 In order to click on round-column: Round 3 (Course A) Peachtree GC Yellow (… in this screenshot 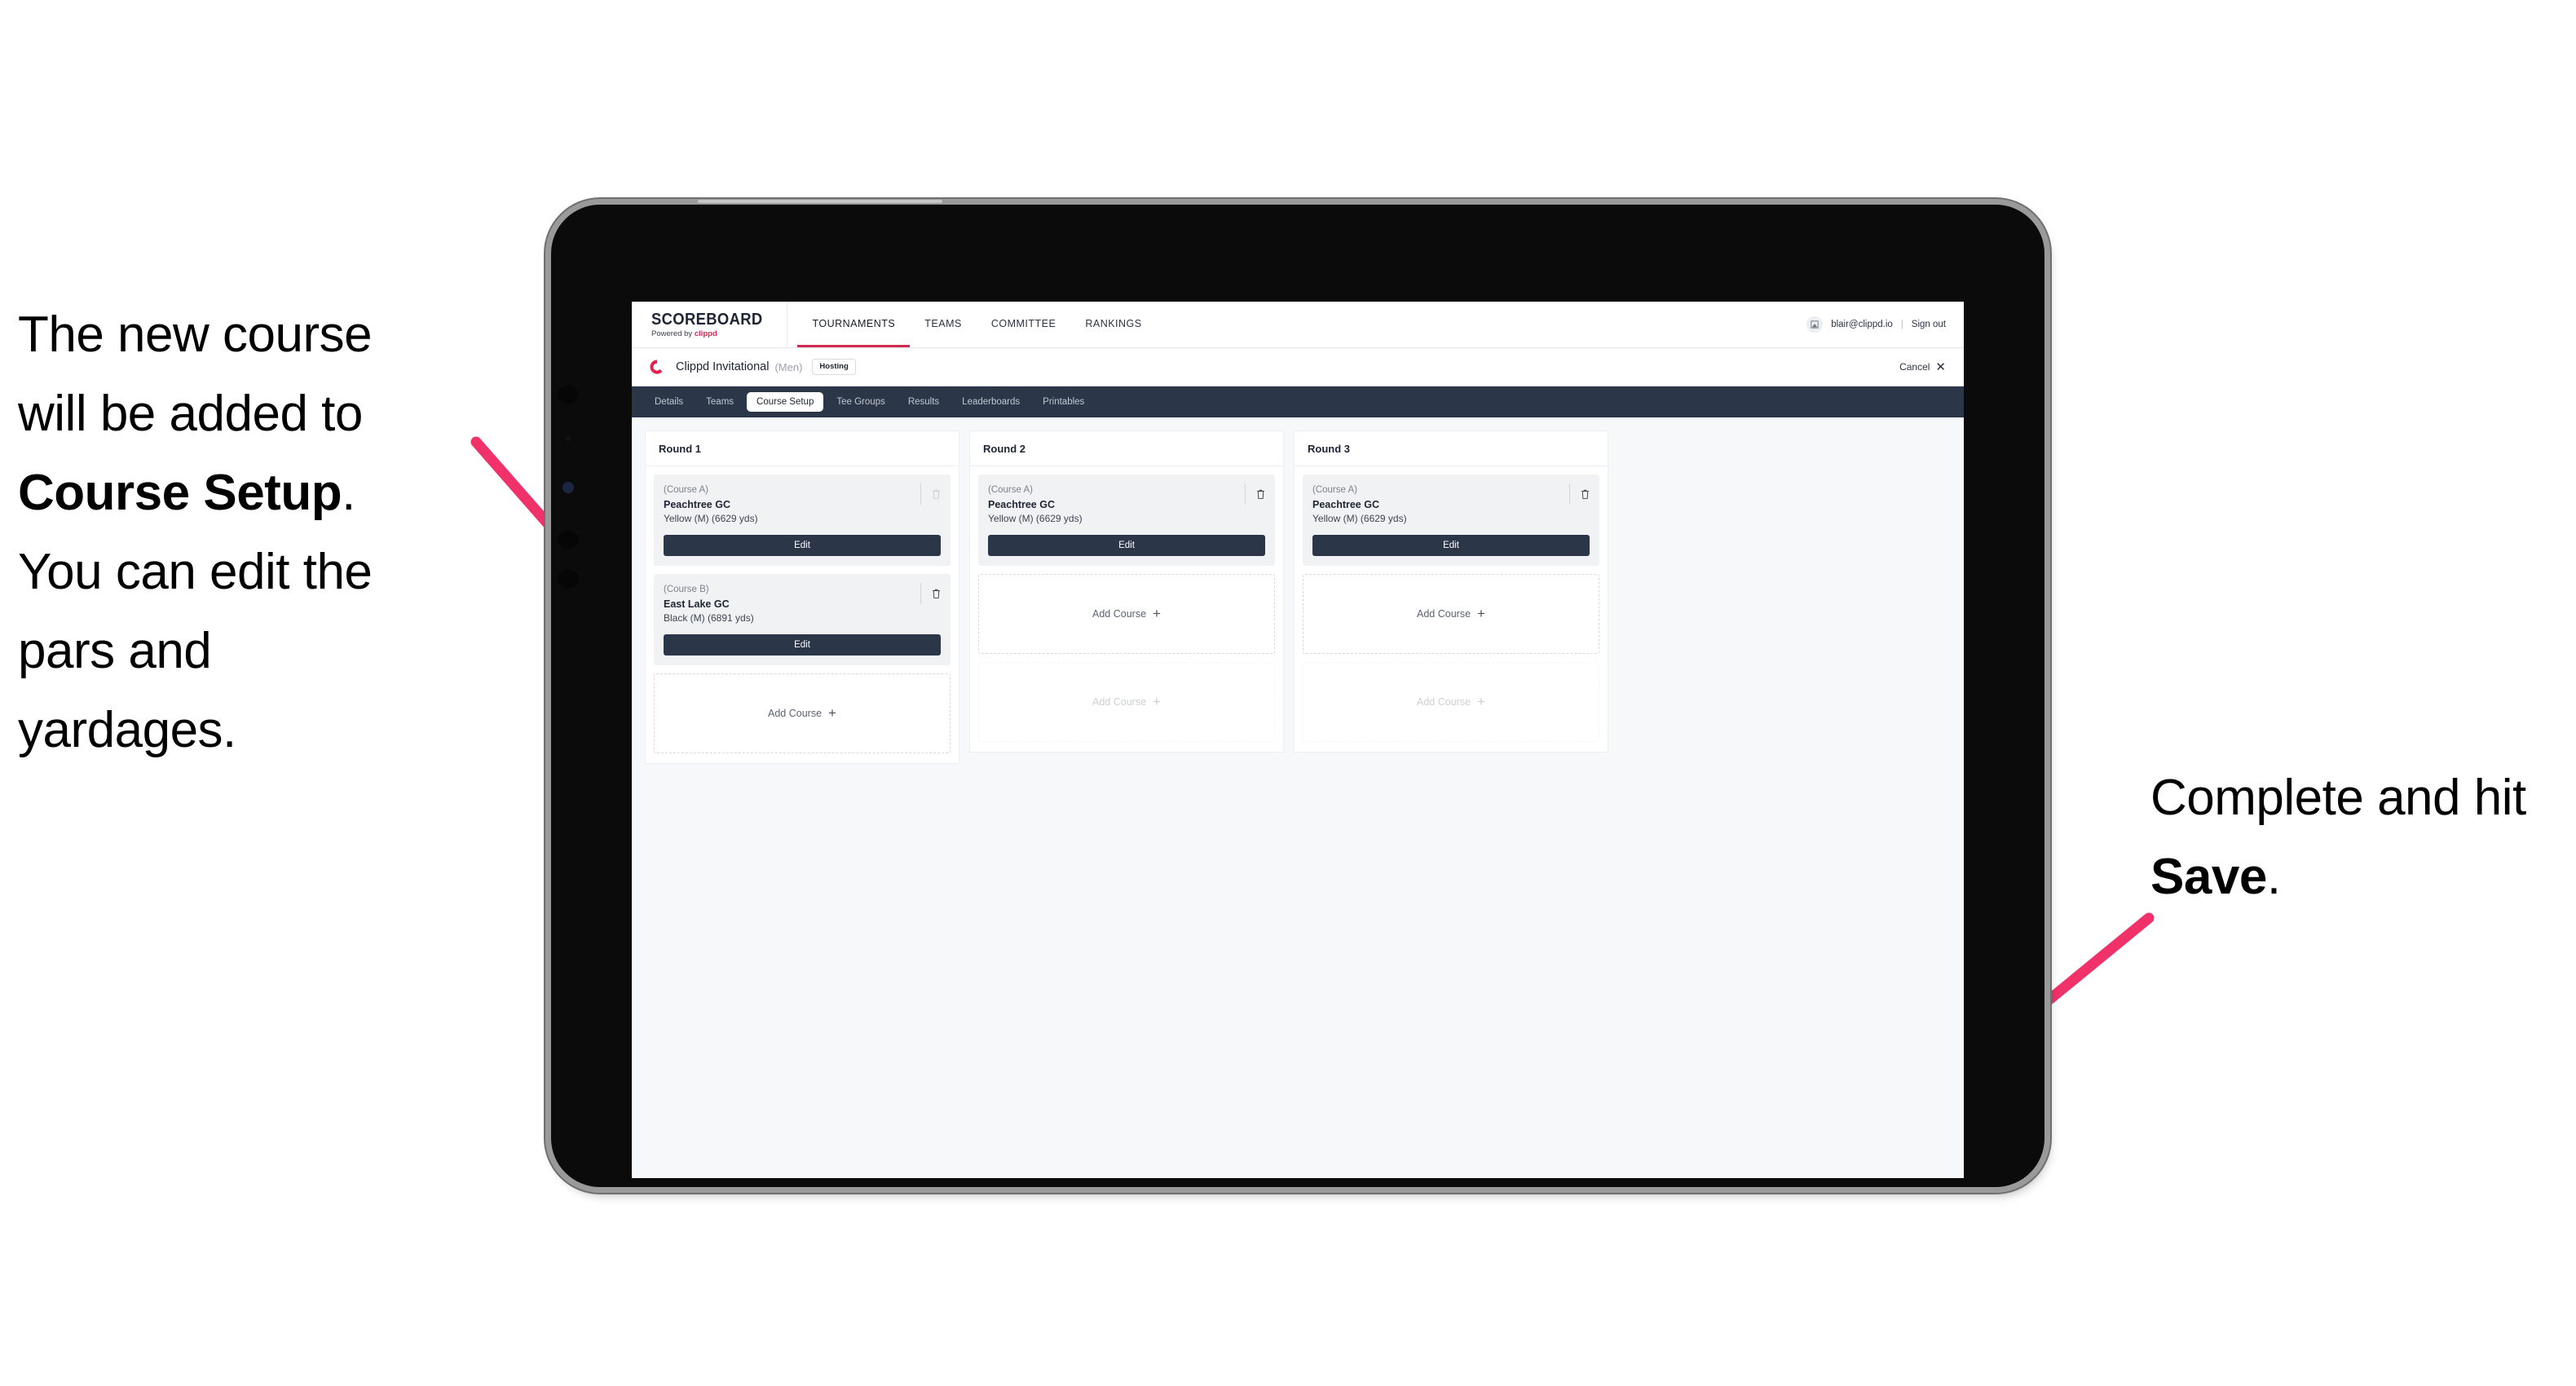, I will do `click(1451, 592)`.